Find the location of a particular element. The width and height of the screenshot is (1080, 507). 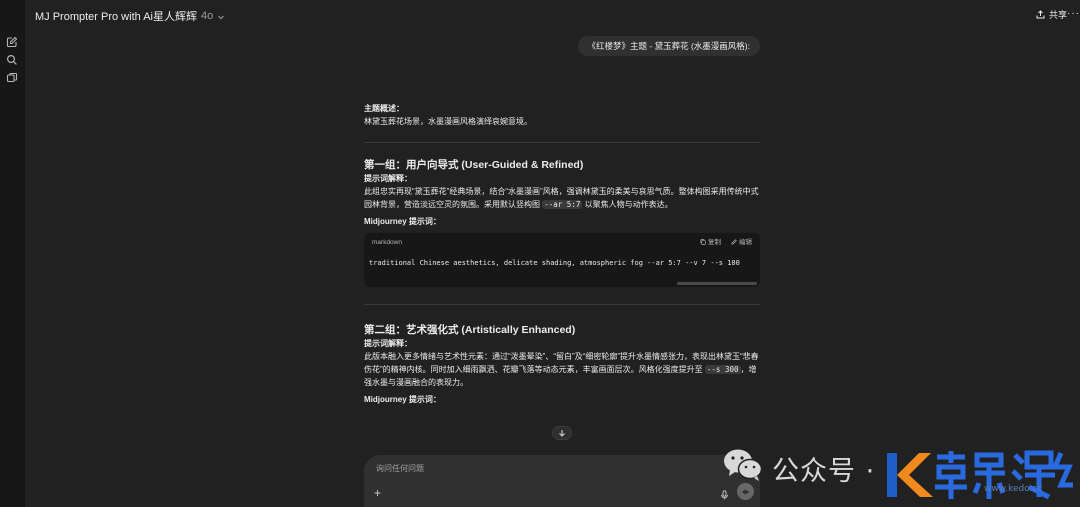

copy-button: 复制 is located at coordinates (710, 242).